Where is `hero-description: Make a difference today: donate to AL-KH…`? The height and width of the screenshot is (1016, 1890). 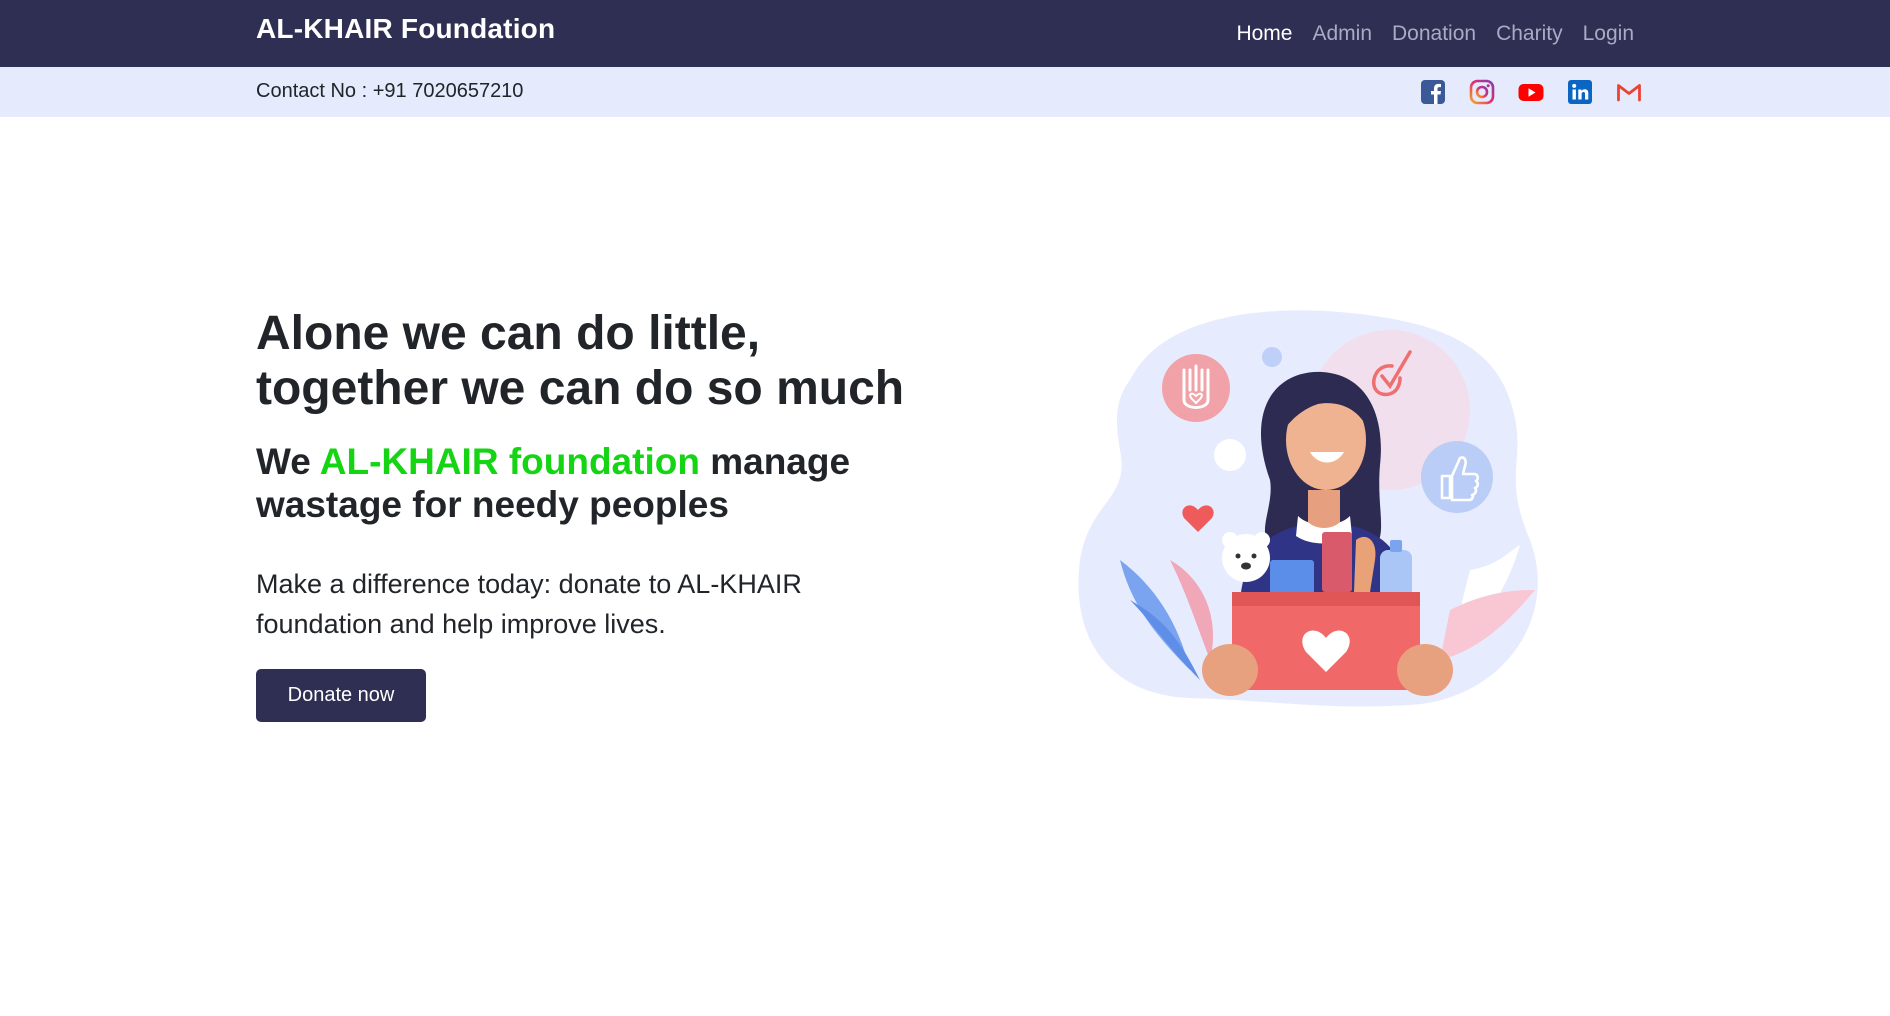 hero-description: Make a difference today: donate to AL-KH… is located at coordinates (529, 604).